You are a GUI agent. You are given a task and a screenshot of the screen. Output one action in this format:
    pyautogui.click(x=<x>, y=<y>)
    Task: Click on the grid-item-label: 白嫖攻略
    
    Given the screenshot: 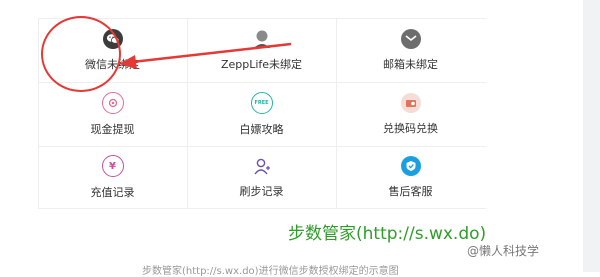 What is the action you would take?
    pyautogui.click(x=261, y=129)
    